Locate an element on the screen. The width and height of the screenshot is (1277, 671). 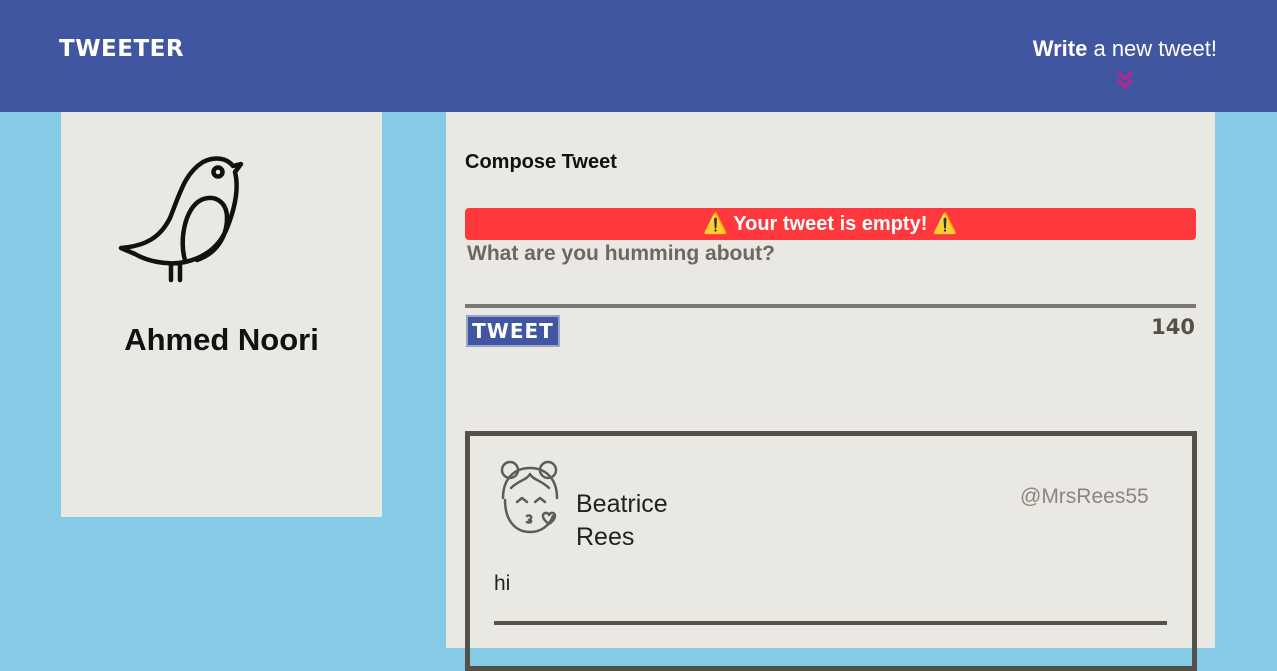
tweet-author-handle: @MrsRees55 is located at coordinates (1084, 497).